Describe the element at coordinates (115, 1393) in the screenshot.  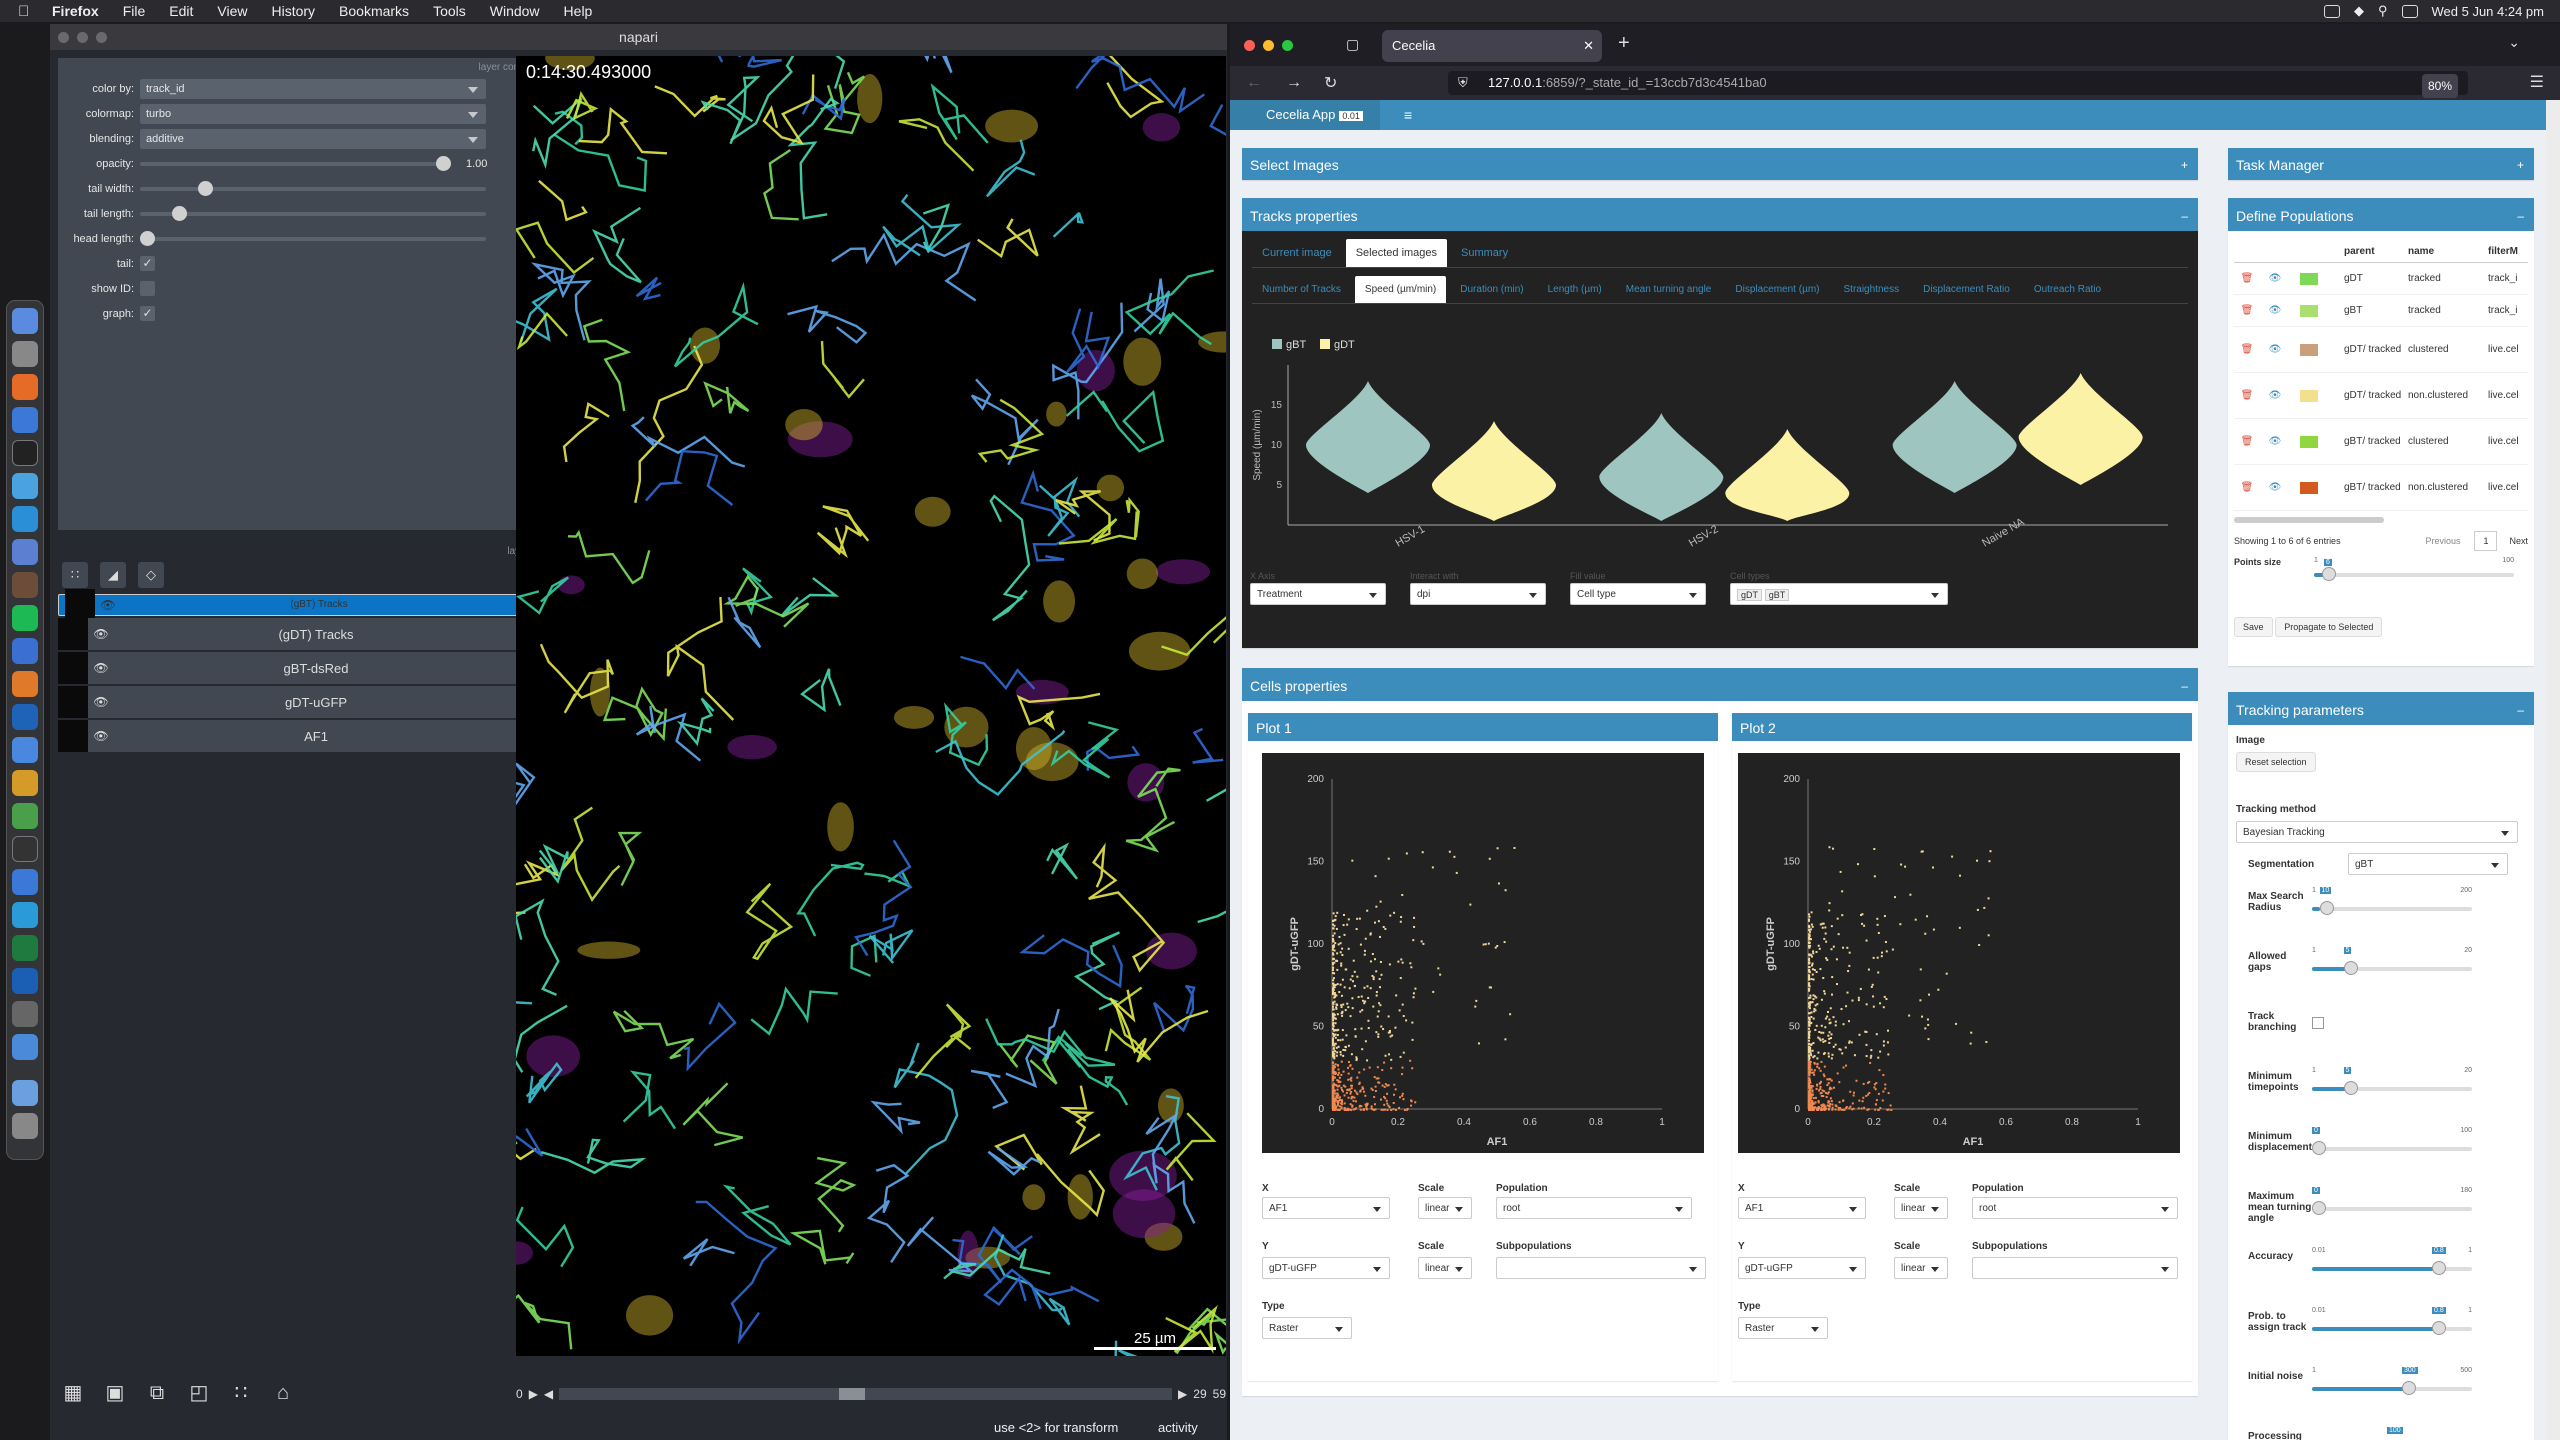
I see `ndisplay-icon: ▣` at that location.